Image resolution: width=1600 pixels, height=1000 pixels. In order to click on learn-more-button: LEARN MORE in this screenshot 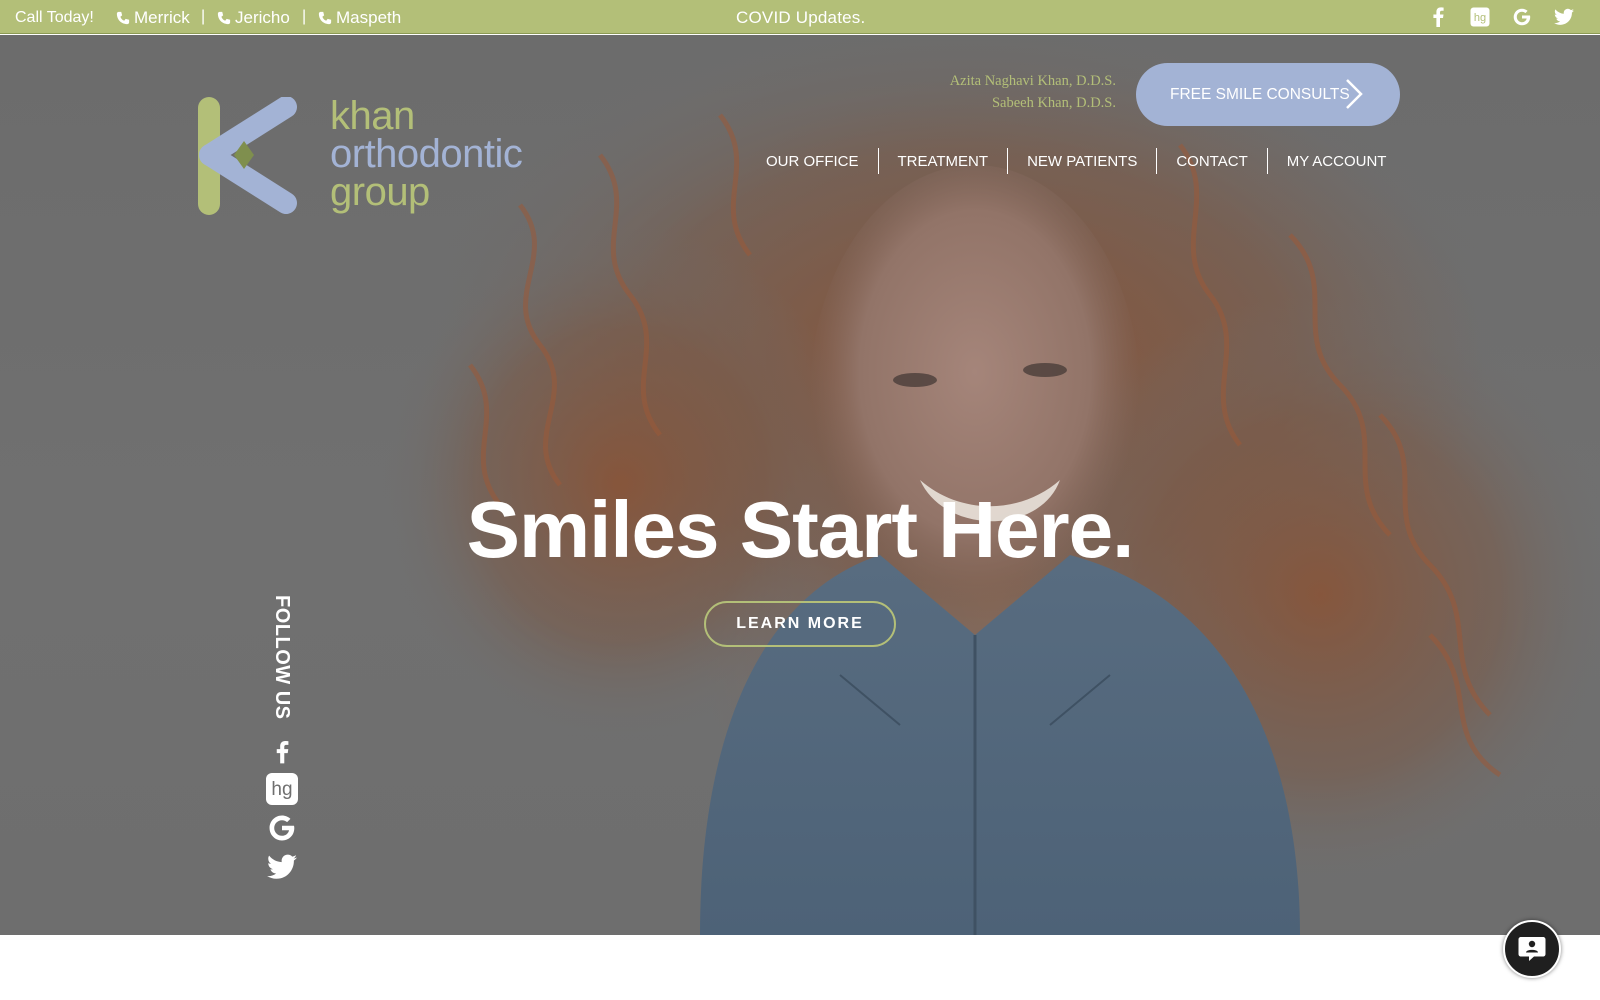, I will do `click(800, 624)`.